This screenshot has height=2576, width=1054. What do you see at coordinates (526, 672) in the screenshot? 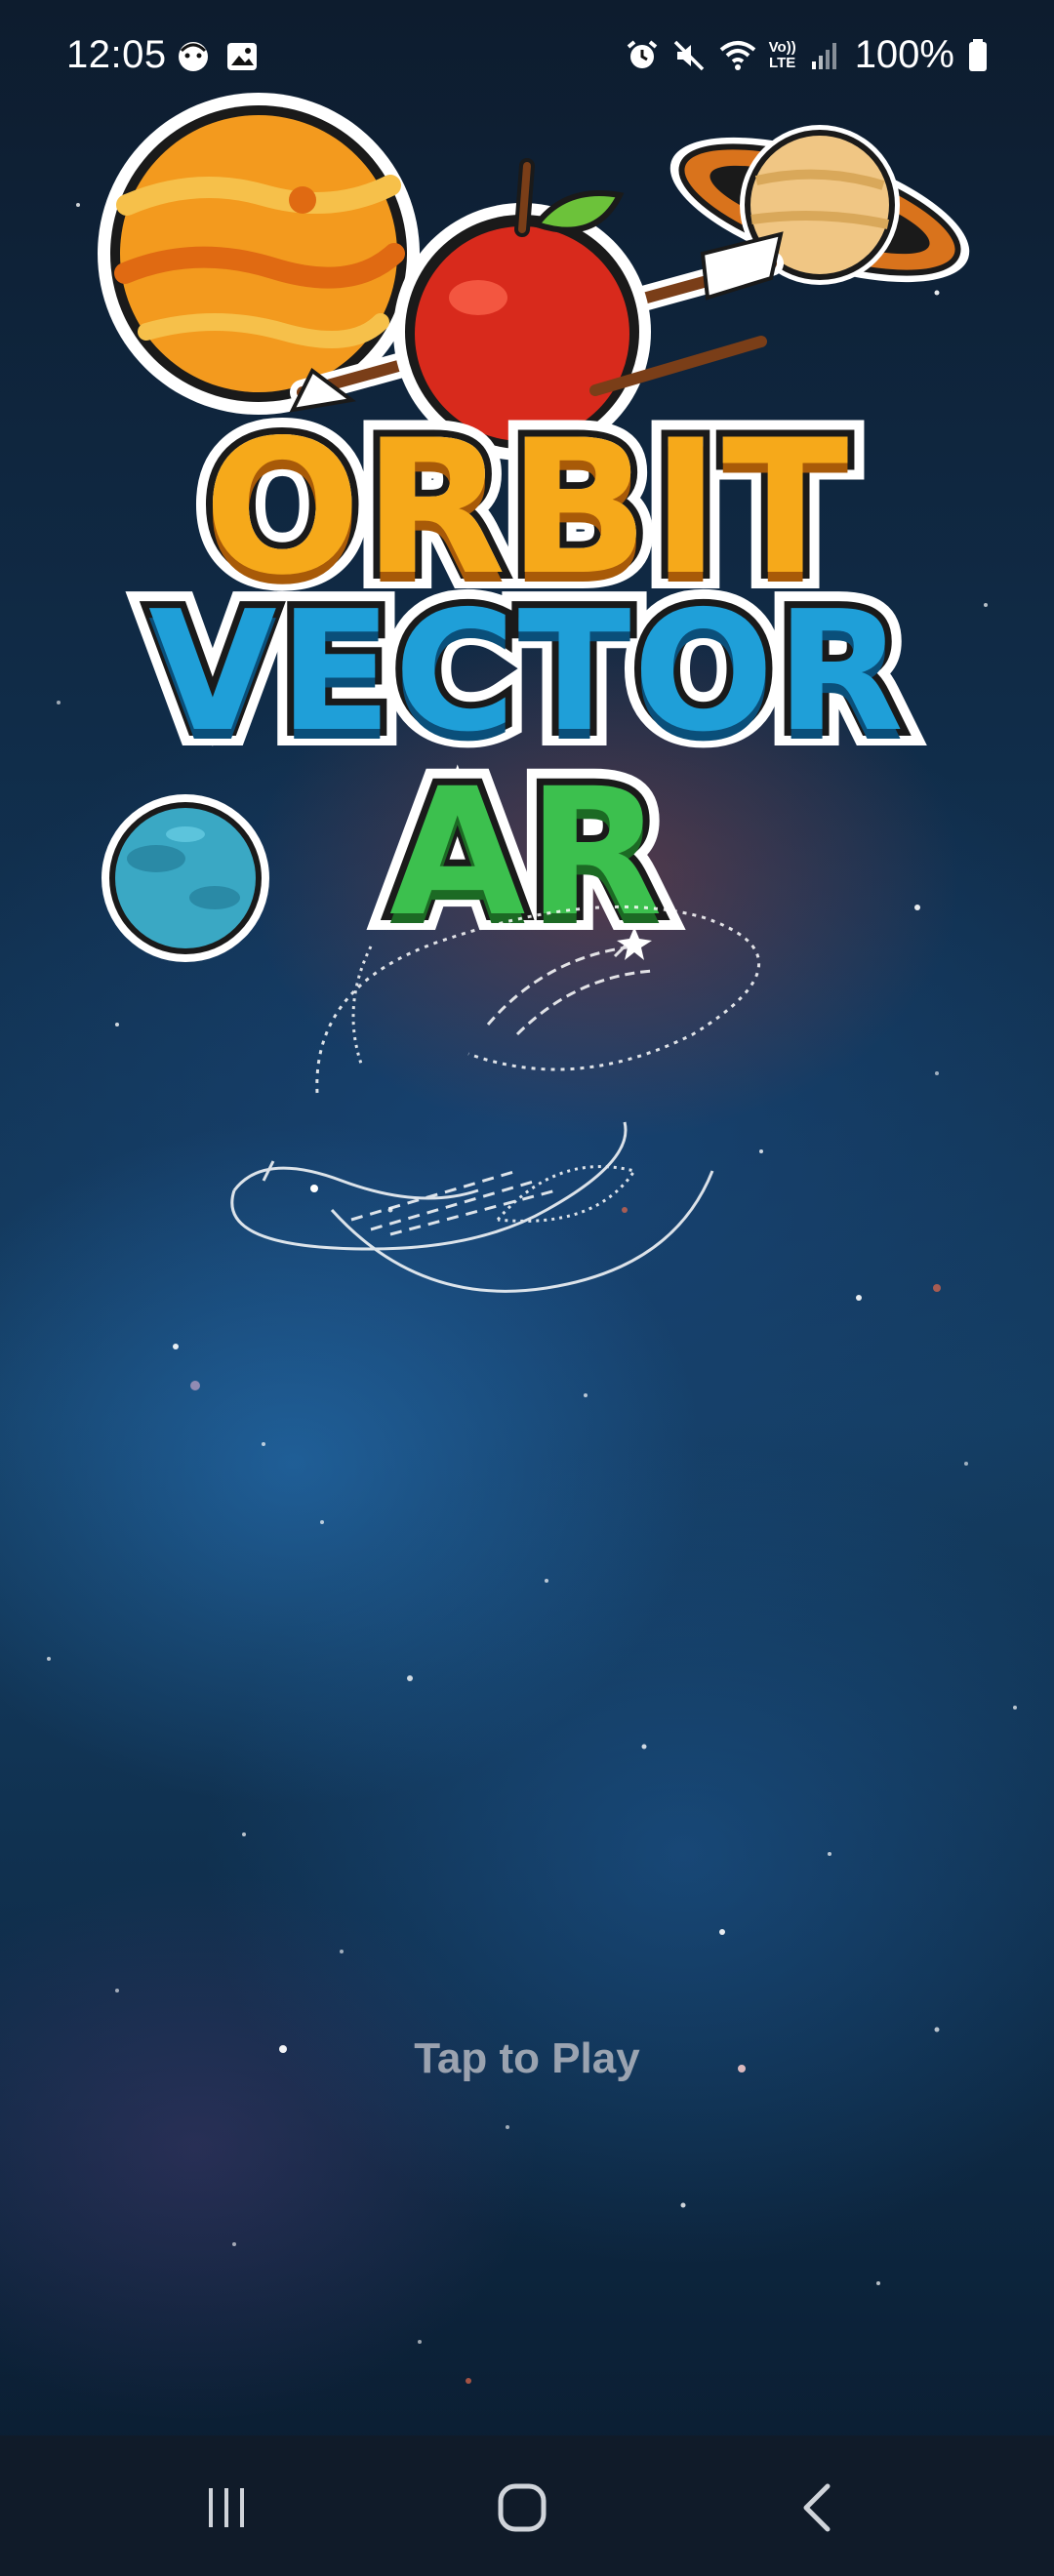
I see `logo-line2: VECTOR` at bounding box center [526, 672].